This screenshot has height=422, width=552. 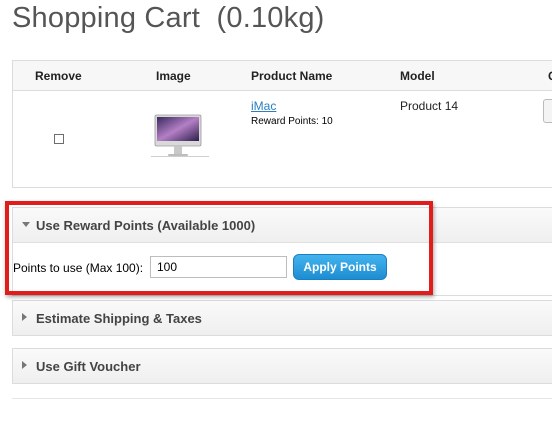 I want to click on header-image: Image, so click(x=173, y=76).